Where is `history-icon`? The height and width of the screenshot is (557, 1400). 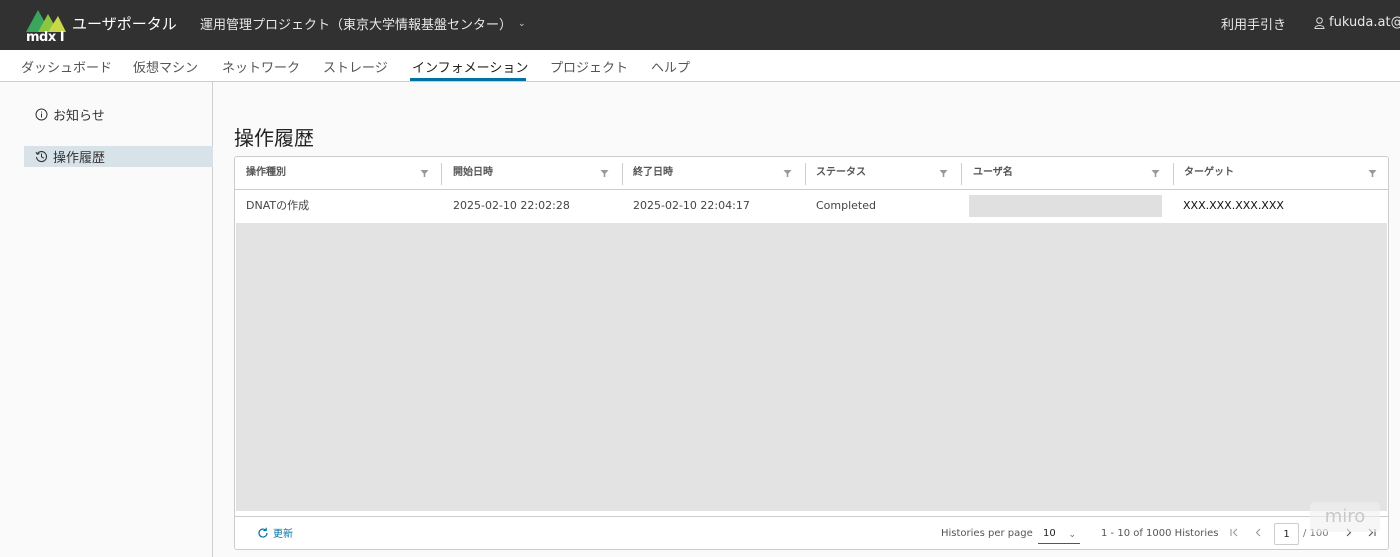 history-icon is located at coordinates (41, 157).